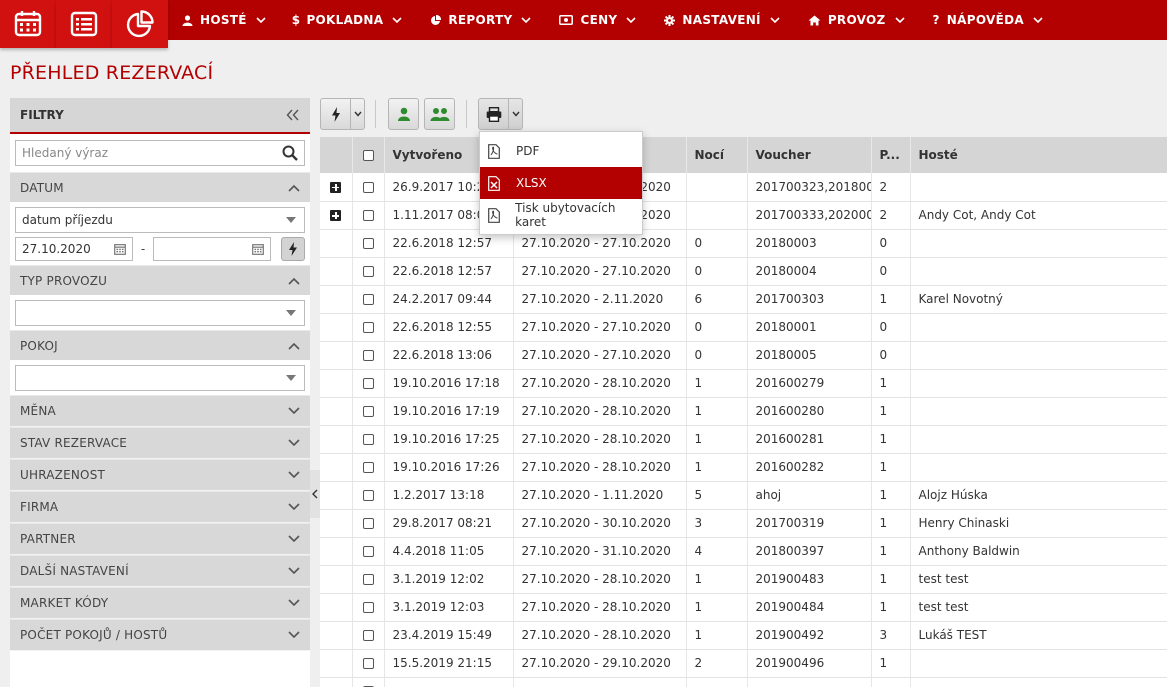 The height and width of the screenshot is (687, 1167). Describe the element at coordinates (891, 355) in the screenshot. I see `cell-p: 0` at that location.